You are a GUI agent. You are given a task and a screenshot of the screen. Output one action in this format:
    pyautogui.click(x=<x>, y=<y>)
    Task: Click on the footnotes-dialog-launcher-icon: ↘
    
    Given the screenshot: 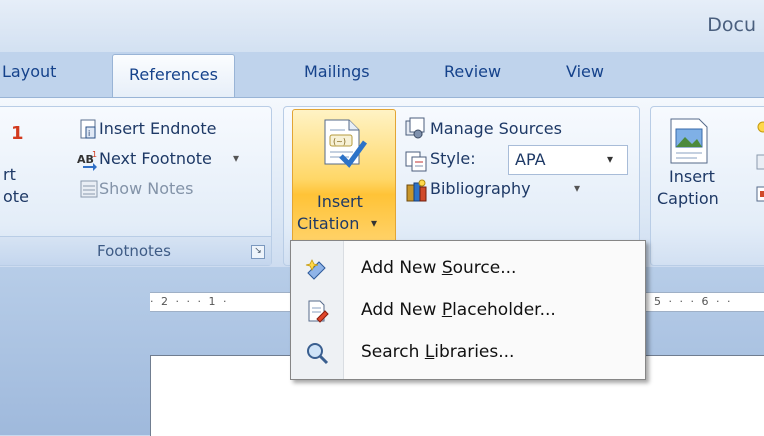 What is the action you would take?
    pyautogui.click(x=258, y=252)
    